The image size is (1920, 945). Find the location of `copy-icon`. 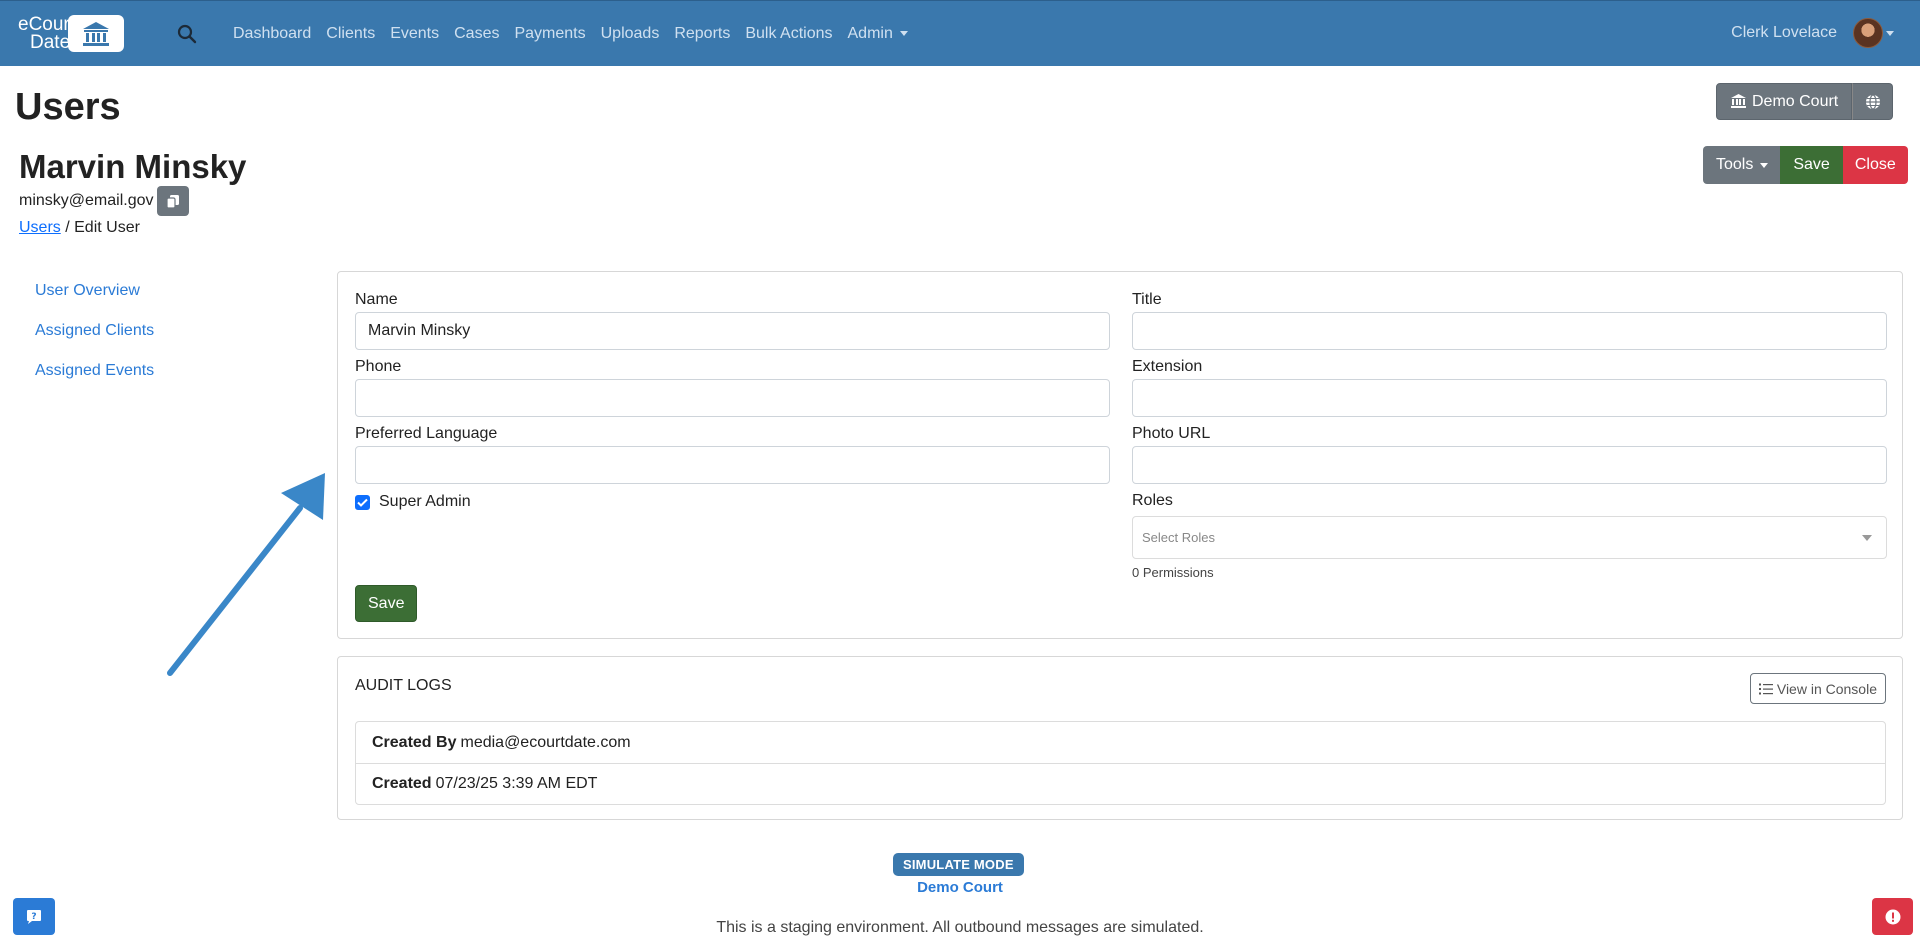

copy-icon is located at coordinates (172, 201).